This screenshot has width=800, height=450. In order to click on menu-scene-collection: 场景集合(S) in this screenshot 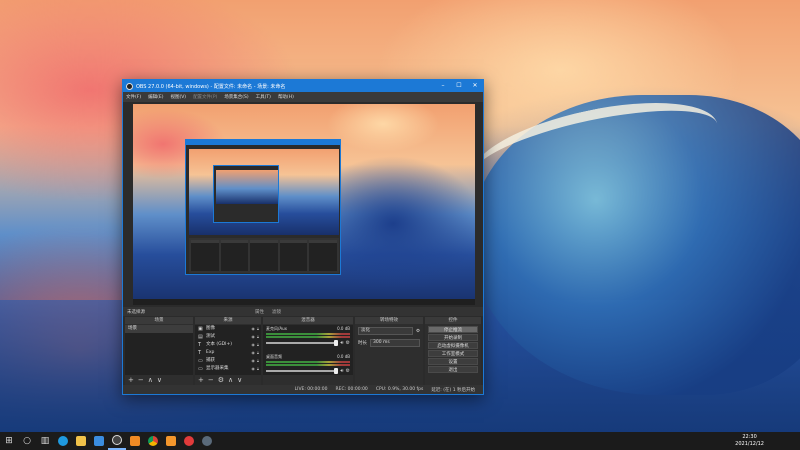, I will do `click(236, 97)`.